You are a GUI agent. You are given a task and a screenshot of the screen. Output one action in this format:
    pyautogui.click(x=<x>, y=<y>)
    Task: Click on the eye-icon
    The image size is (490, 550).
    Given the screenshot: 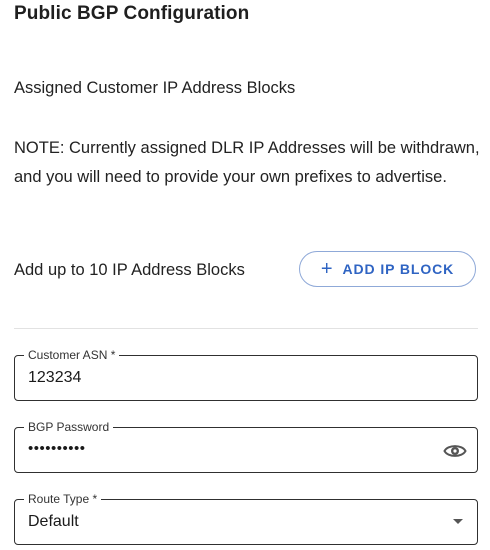 What is the action you would take?
    pyautogui.click(x=455, y=451)
    